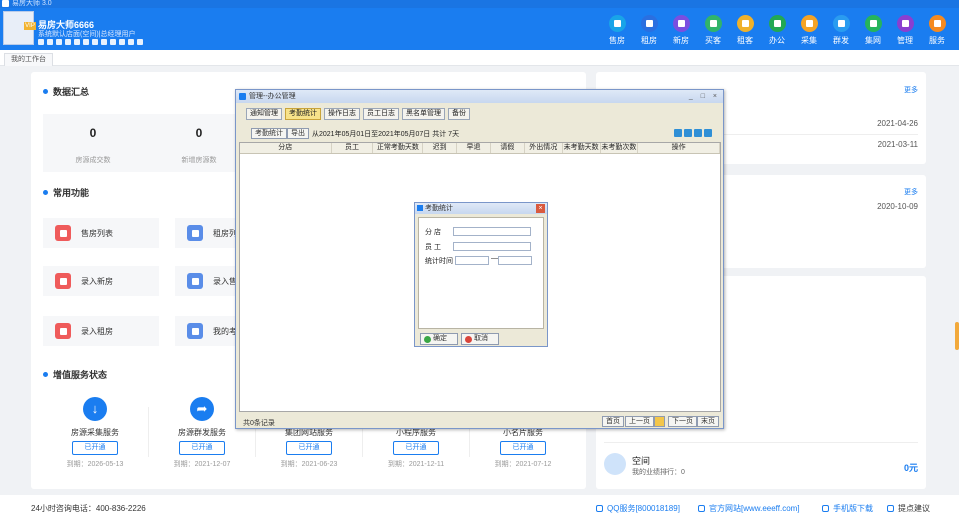 The width and height of the screenshot is (959, 520). I want to click on nav-item-2: 新房, so click(681, 30).